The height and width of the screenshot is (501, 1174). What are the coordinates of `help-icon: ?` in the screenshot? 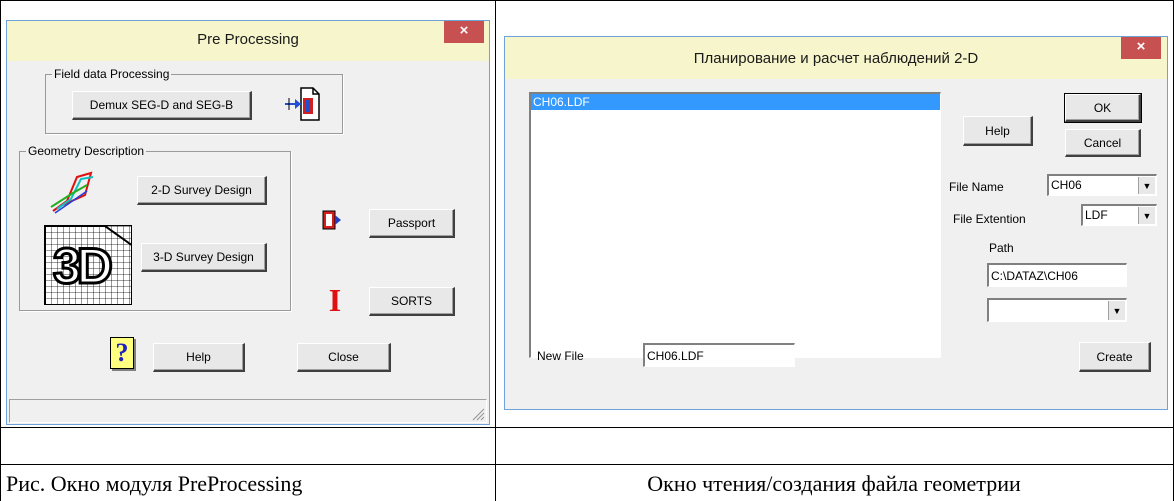 It's located at (122, 353).